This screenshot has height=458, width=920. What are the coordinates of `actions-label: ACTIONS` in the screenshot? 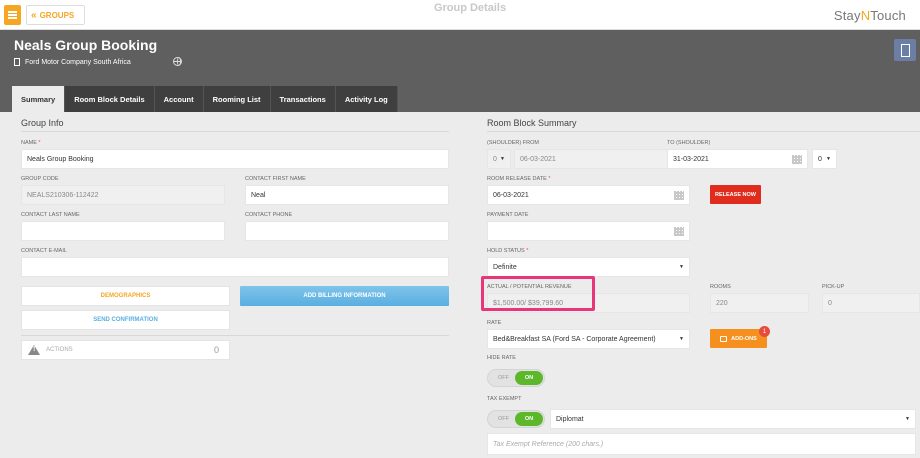 It's located at (59, 350).